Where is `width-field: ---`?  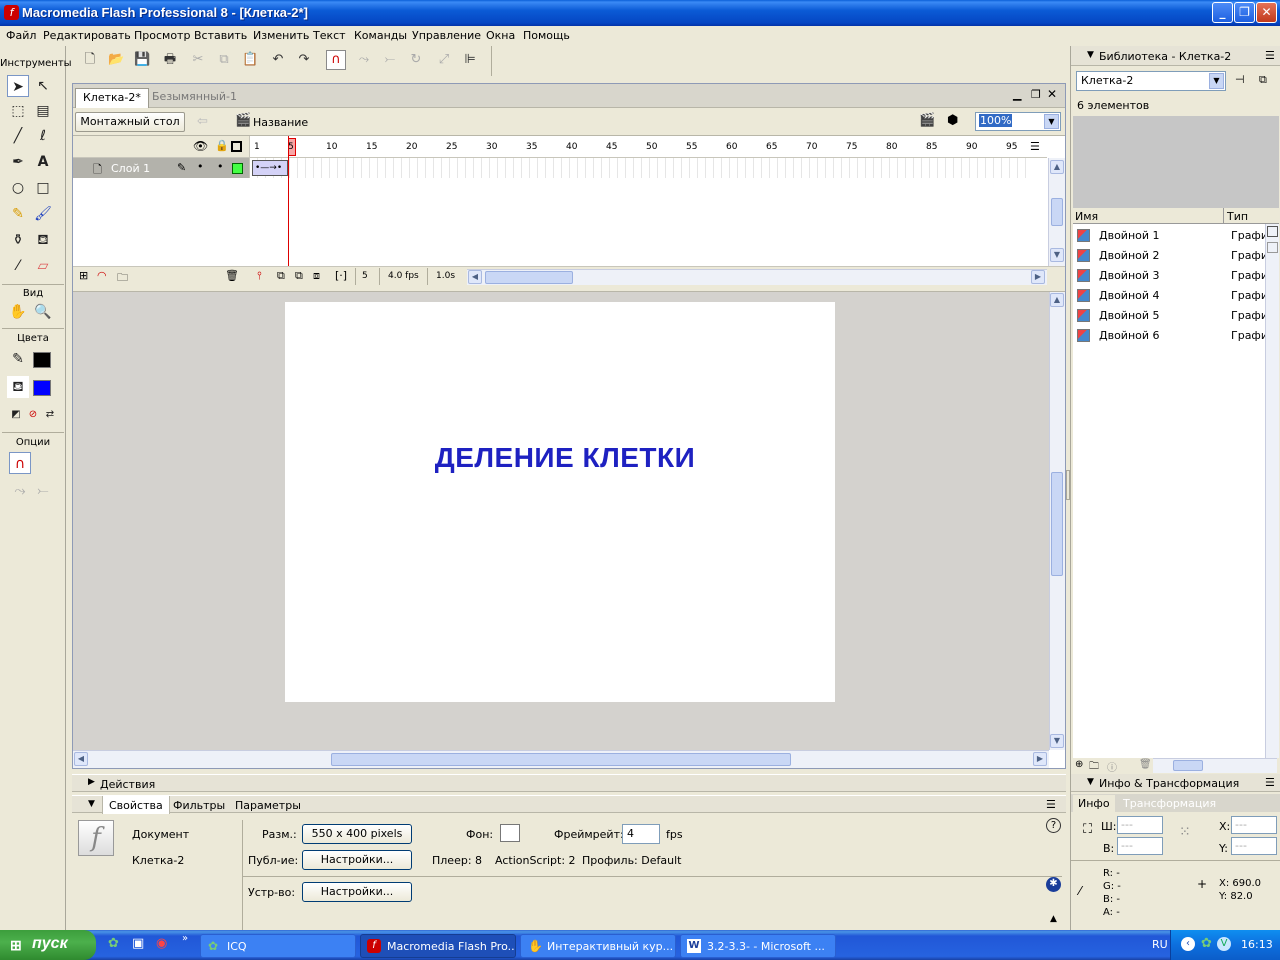 width-field: --- is located at coordinates (1140, 825).